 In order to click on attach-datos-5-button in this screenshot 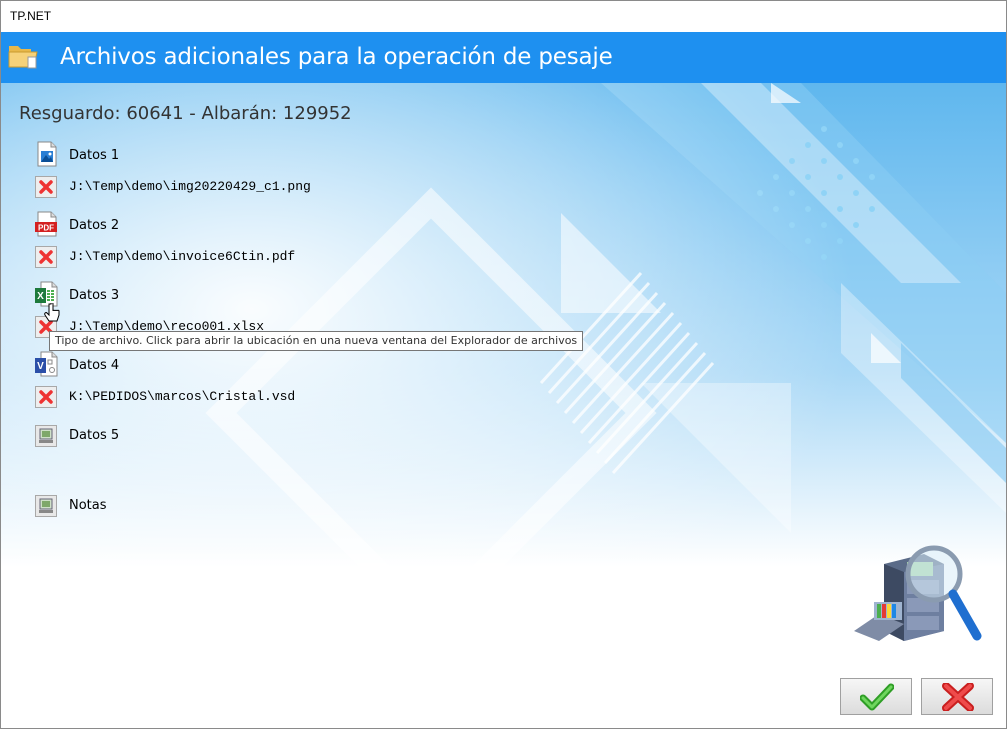, I will do `click(46, 436)`.